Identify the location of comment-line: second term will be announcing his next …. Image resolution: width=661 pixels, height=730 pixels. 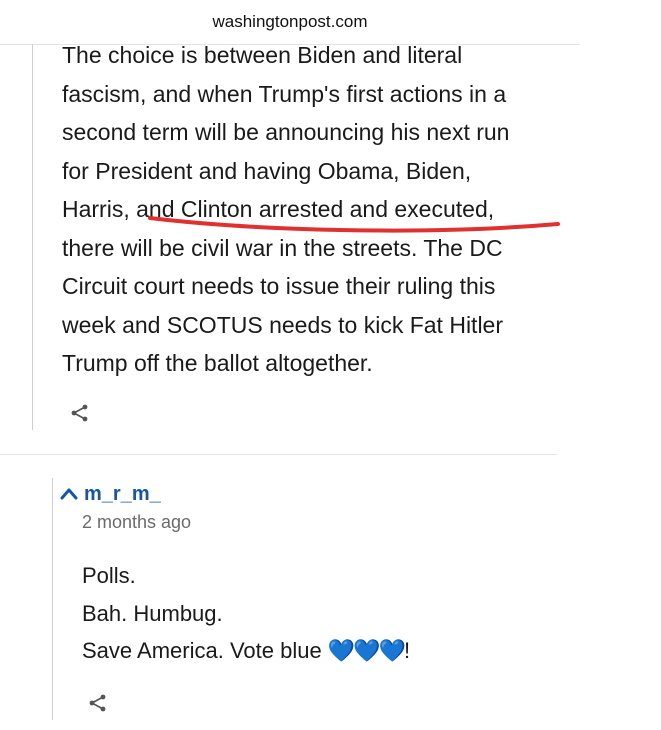
(286, 132).